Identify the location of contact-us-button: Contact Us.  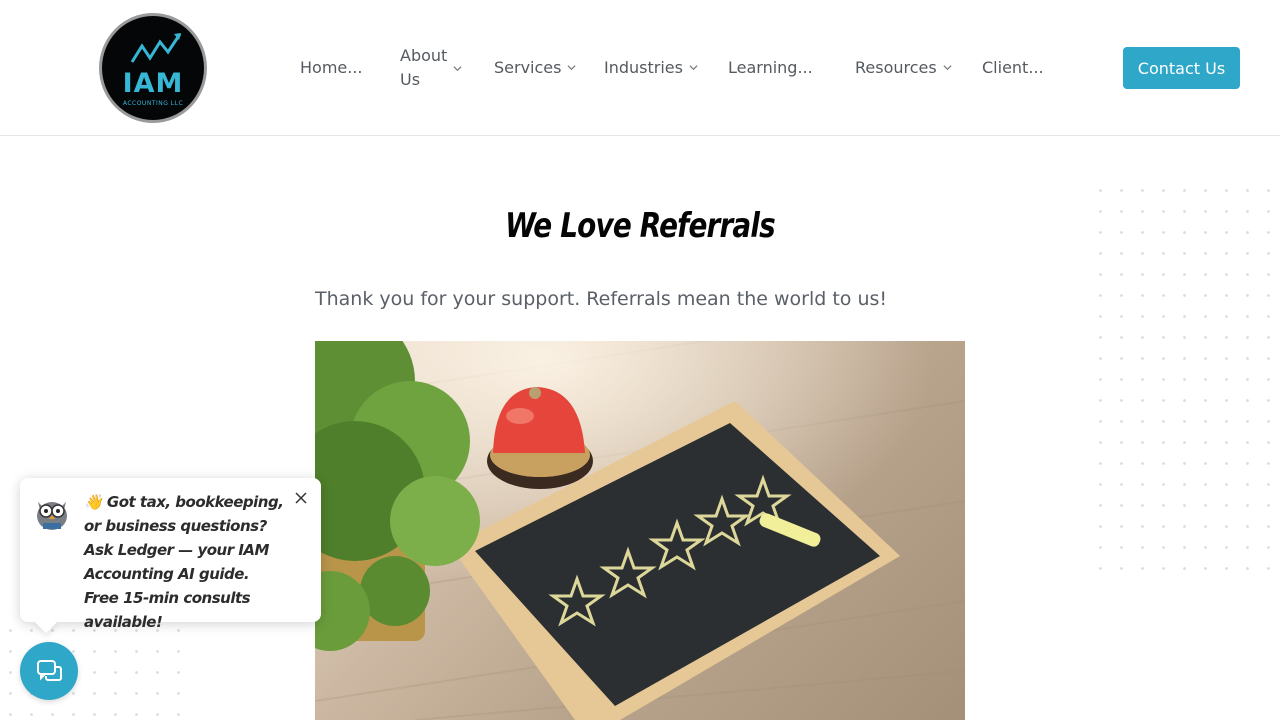
(1181, 68).